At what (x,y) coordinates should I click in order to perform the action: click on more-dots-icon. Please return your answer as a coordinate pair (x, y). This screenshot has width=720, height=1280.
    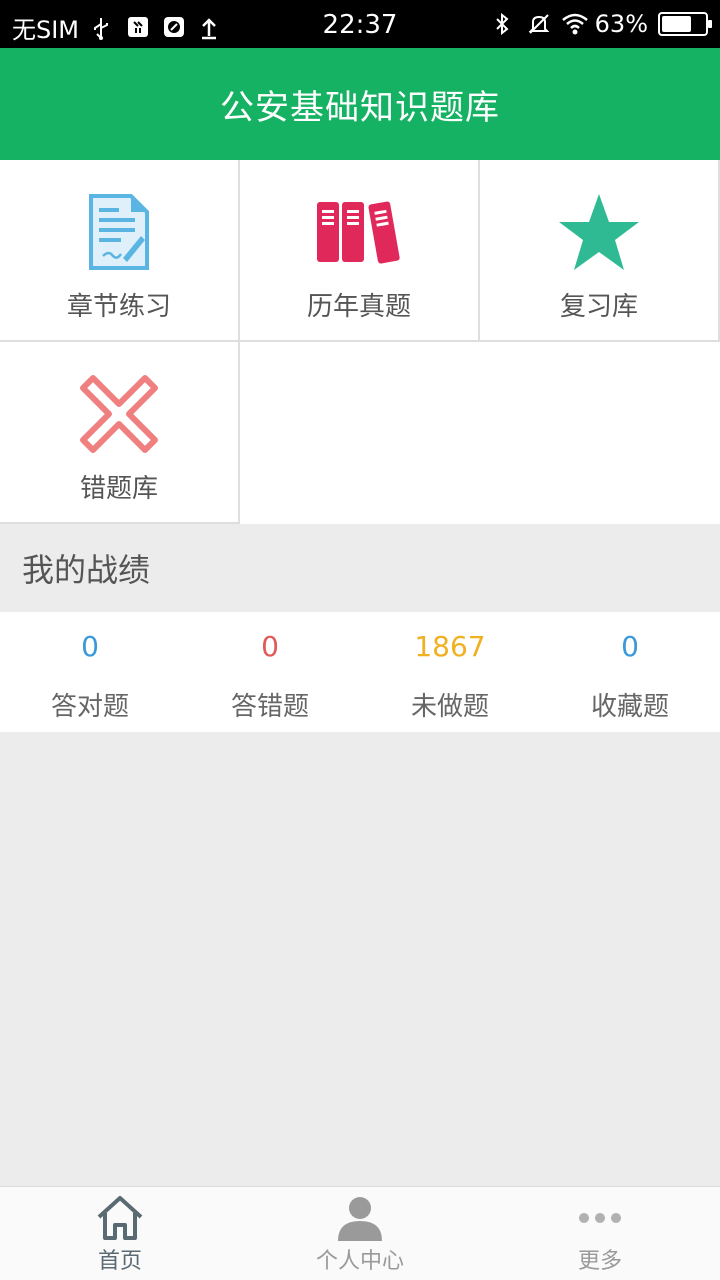
    Looking at the image, I should click on (600, 1218).